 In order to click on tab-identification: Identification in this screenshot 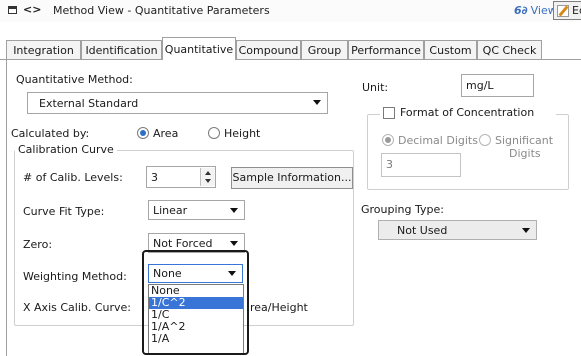, I will do `click(121, 49)`.